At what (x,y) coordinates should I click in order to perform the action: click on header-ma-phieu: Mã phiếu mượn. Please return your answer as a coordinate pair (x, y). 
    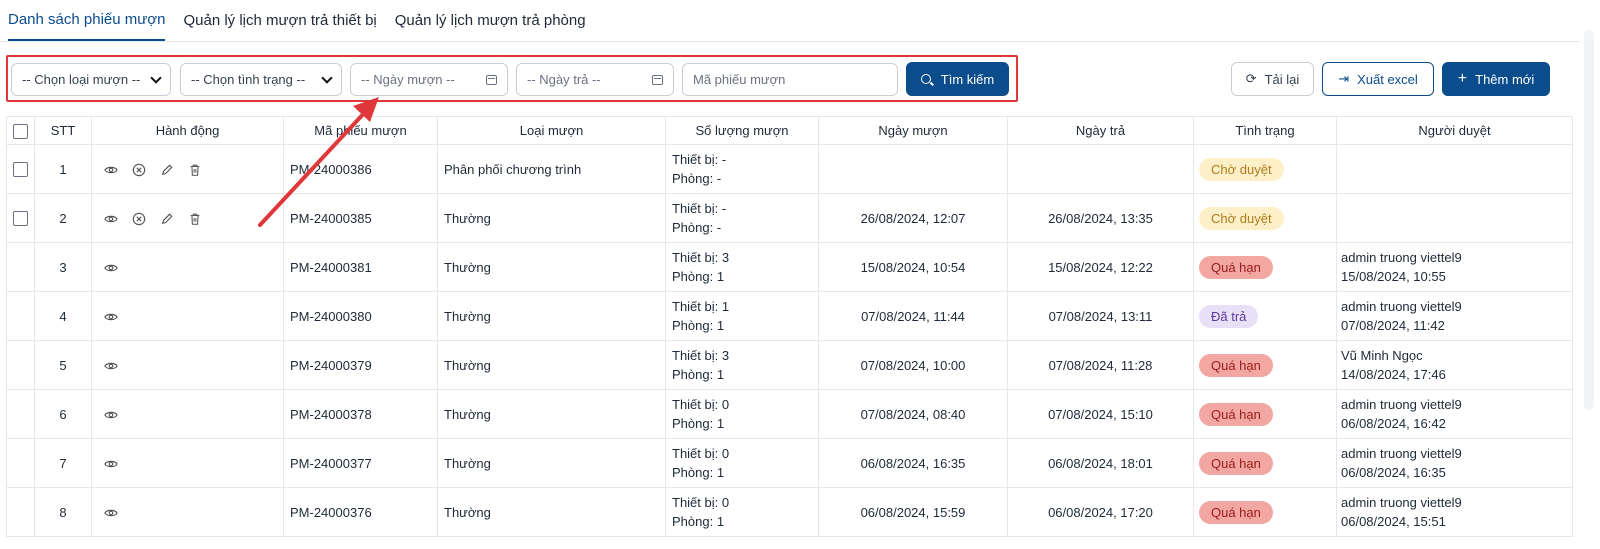
    Looking at the image, I should click on (360, 130).